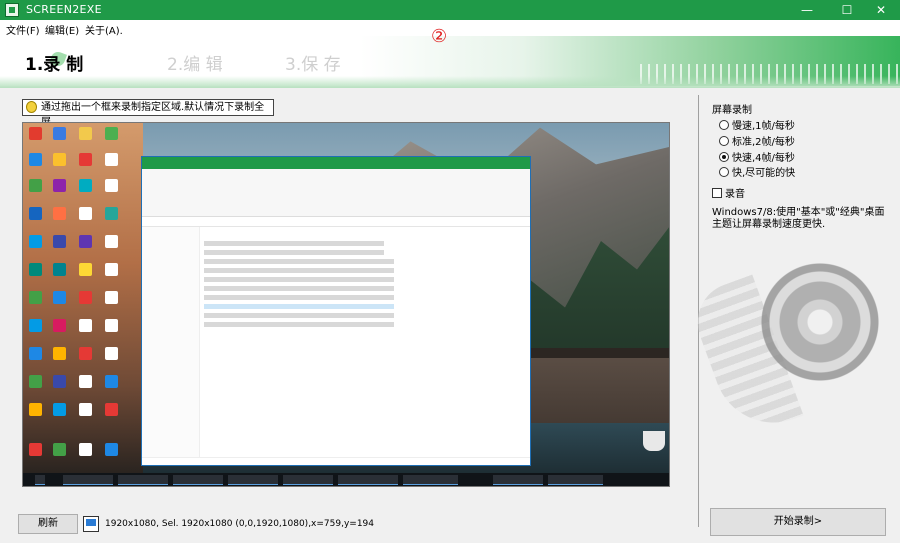 The image size is (900, 543). Describe the element at coordinates (798, 218) in the screenshot. I see `performance-tip: Windows7/8:使用"基本"或"经典"桌面主题让屏幕录制速度更快.` at that location.